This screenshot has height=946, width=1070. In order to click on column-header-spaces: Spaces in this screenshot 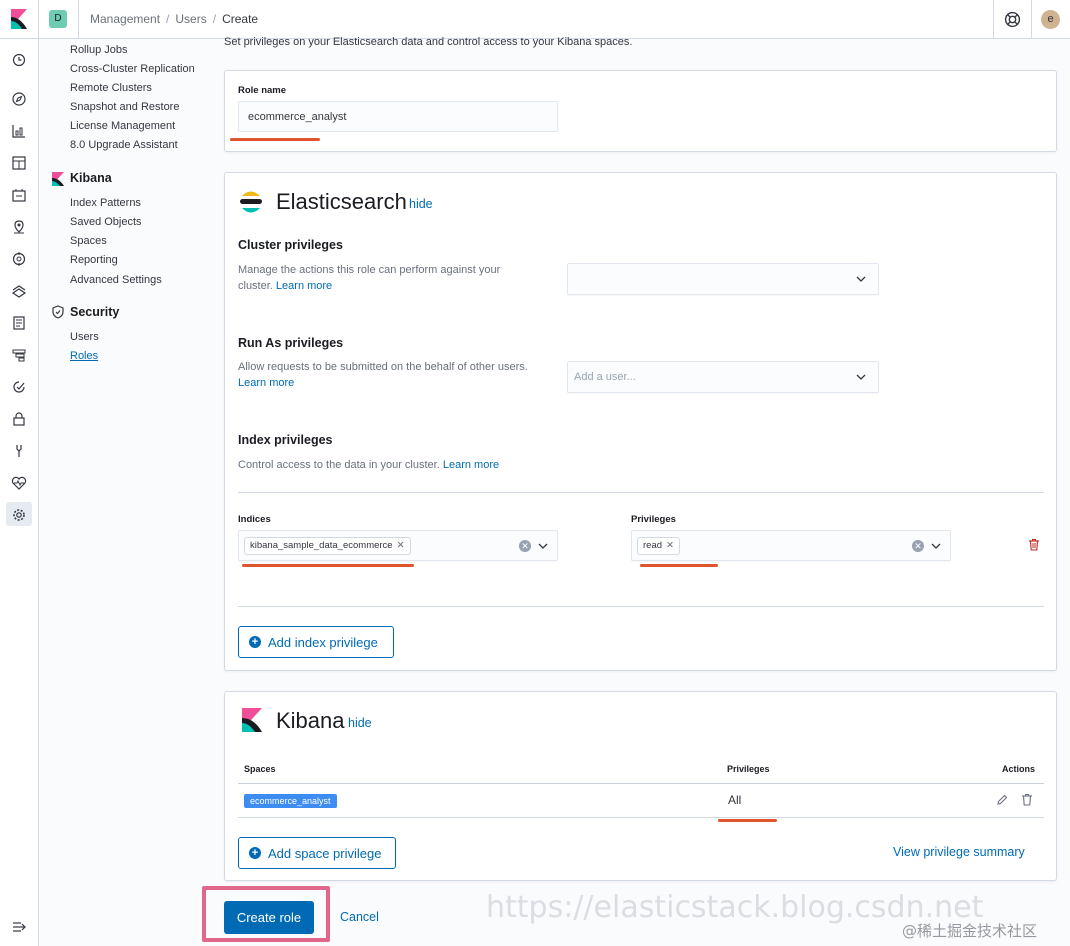, I will do `click(260, 769)`.